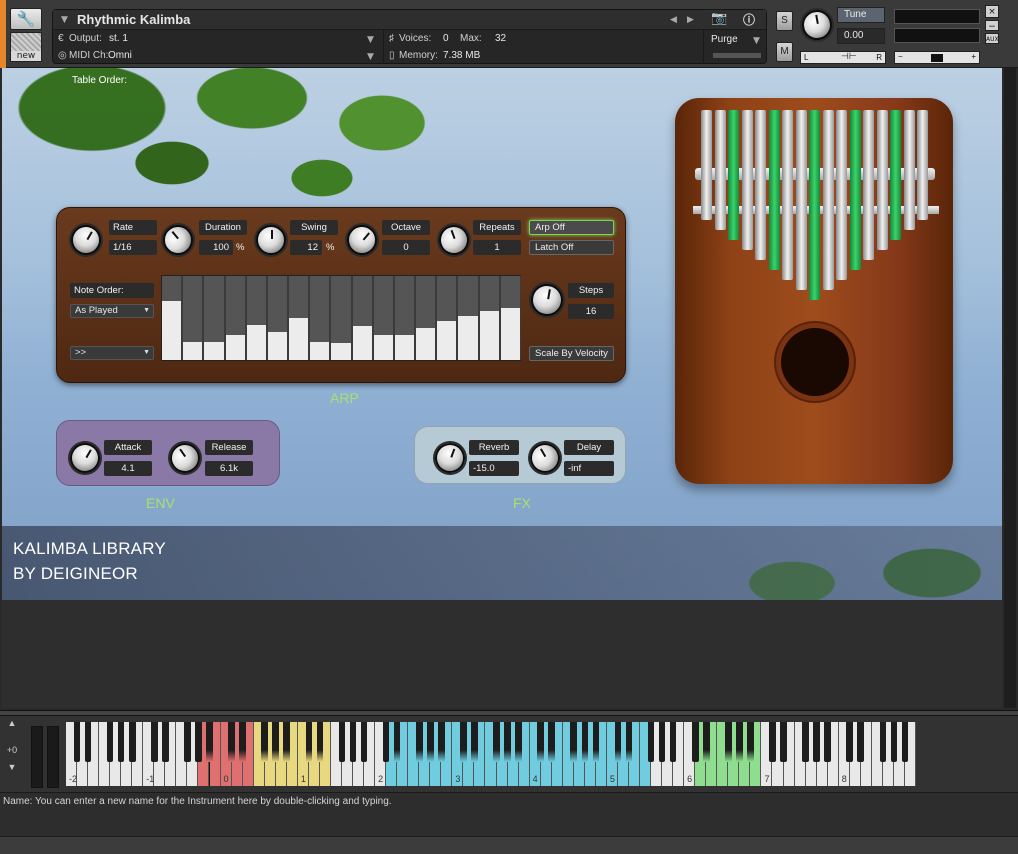 This screenshot has height=854, width=1018. I want to click on octave-down-icon: ▼, so click(12, 767).